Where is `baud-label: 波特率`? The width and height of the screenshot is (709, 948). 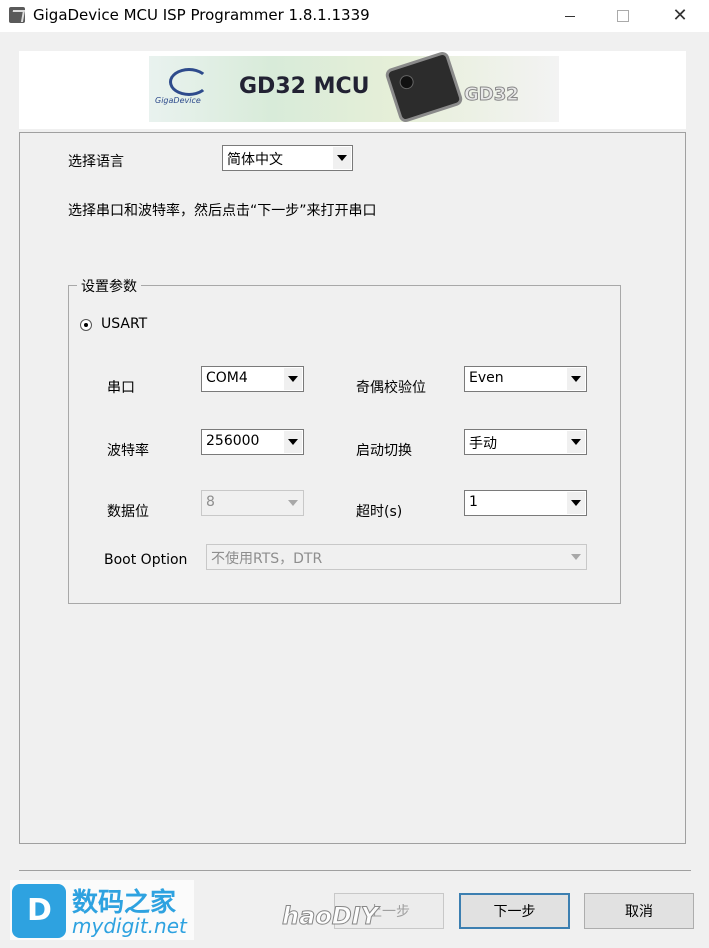
baud-label: 波特率 is located at coordinates (128, 451).